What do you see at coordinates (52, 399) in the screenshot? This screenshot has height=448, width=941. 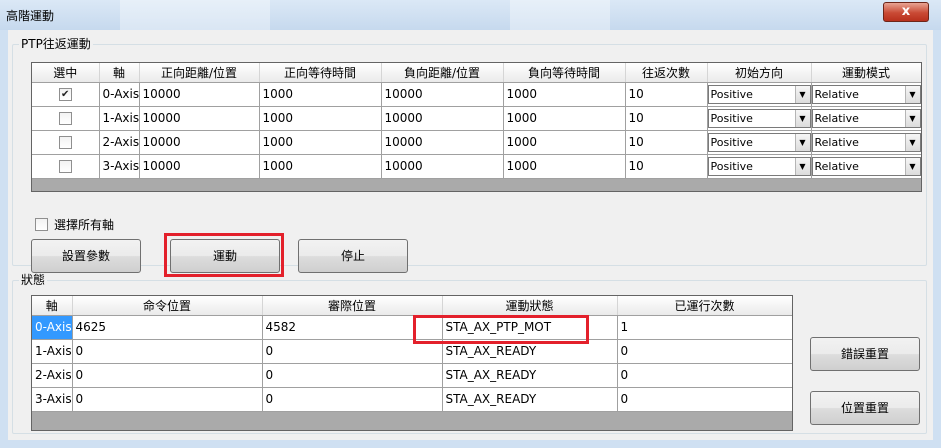 I see `status-axis-cell: 3-Axis` at bounding box center [52, 399].